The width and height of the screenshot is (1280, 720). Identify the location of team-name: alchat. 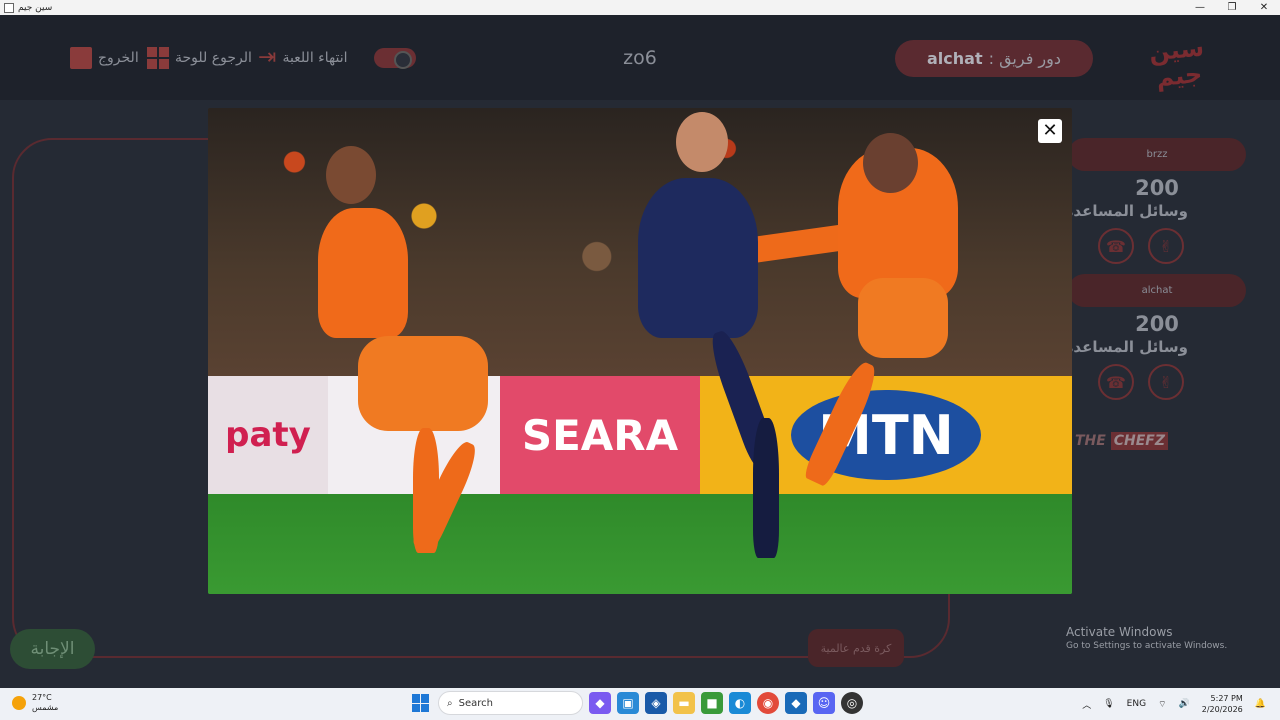
(1157, 290).